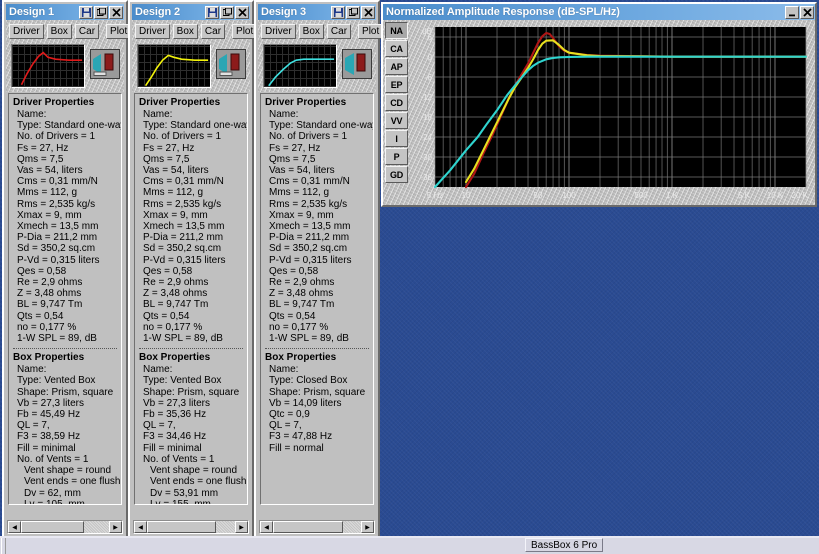 This screenshot has height=554, width=819. I want to click on svg-text: 6, so click(430, 37).